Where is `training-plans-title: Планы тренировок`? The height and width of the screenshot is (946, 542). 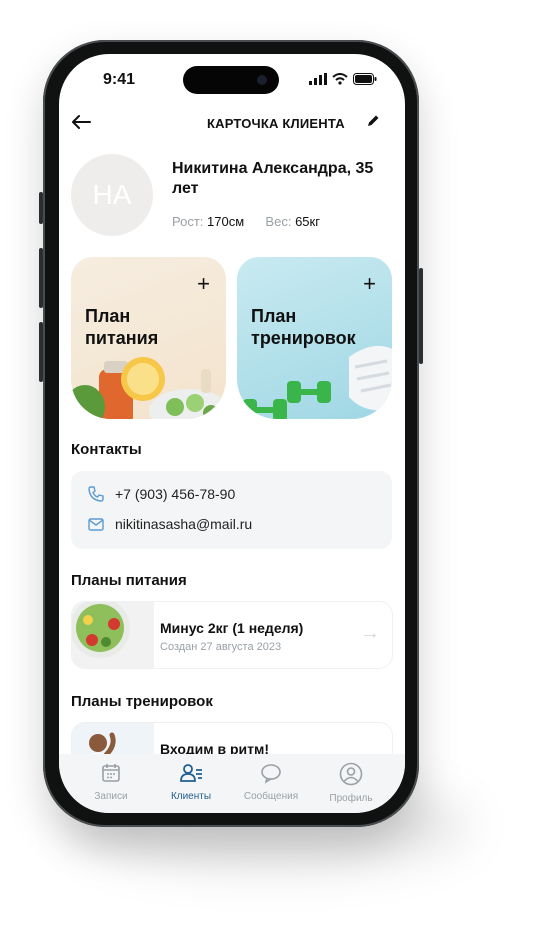
training-plans-title: Планы тренировок is located at coordinates (142, 701).